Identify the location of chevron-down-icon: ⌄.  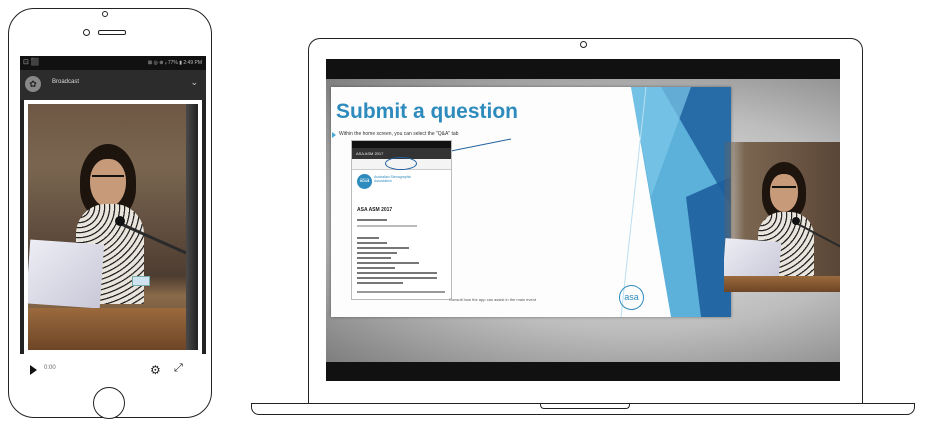
(194, 82).